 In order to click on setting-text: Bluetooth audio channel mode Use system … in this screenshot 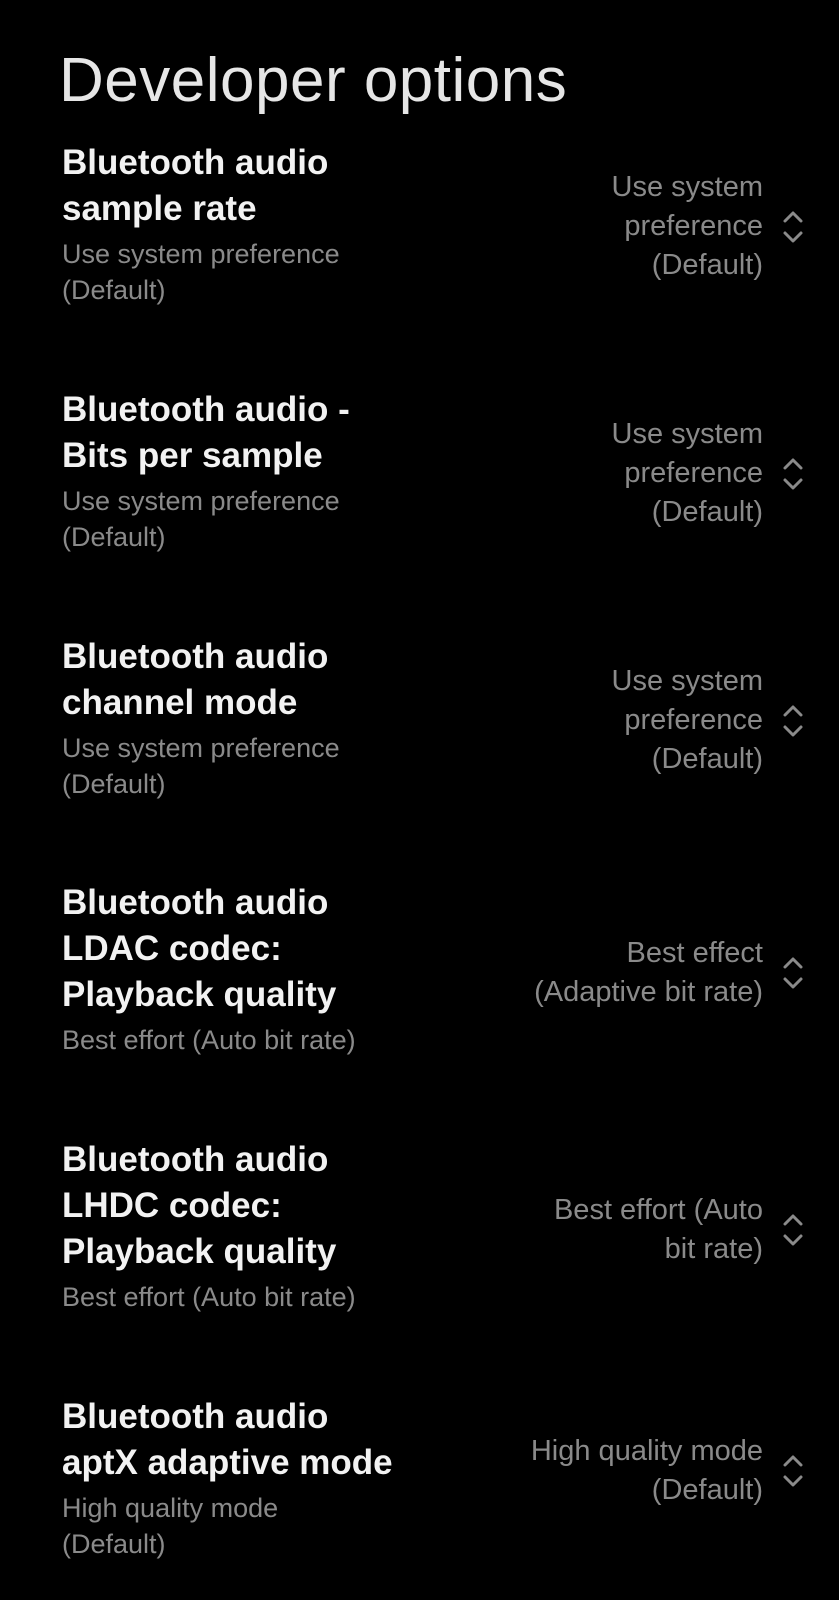, I will do `click(252, 718)`.